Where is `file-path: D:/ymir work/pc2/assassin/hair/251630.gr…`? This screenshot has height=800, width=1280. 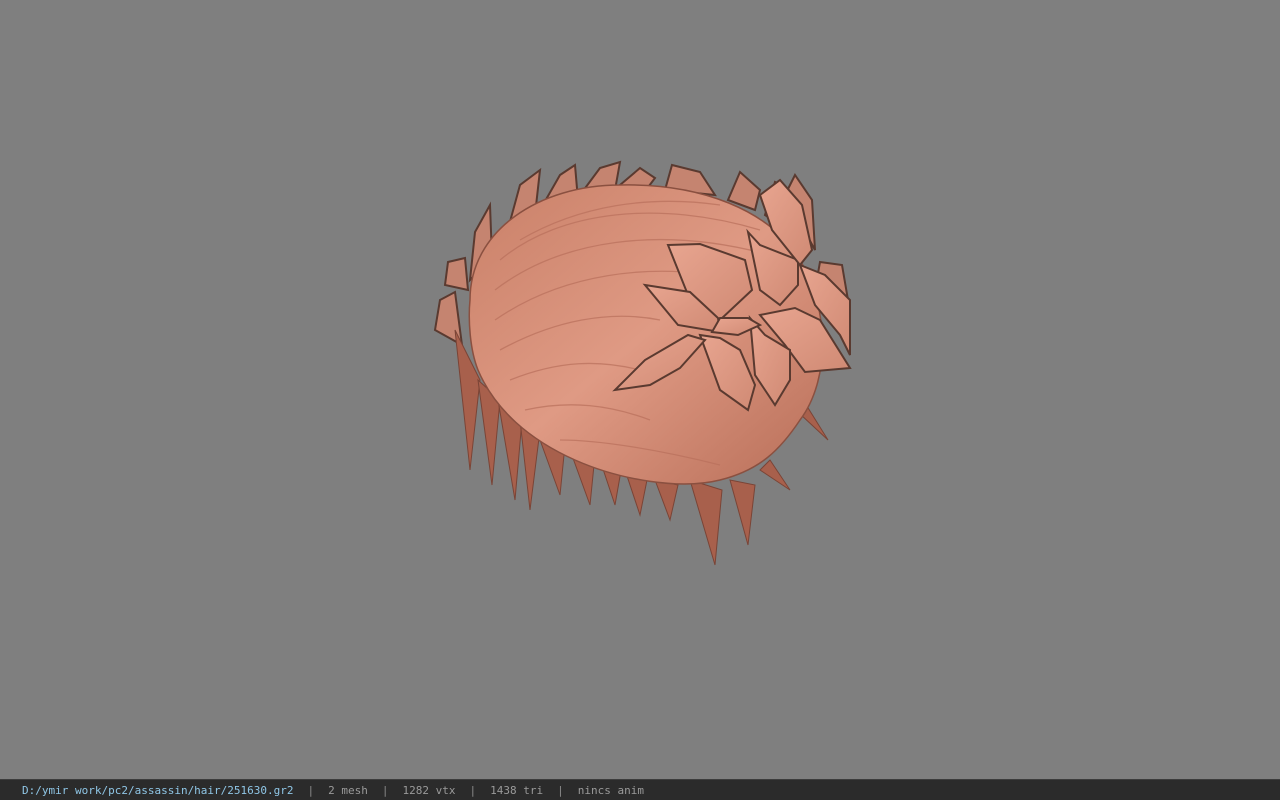
file-path: D:/ymir work/pc2/assassin/hair/251630.gr… is located at coordinates (158, 790).